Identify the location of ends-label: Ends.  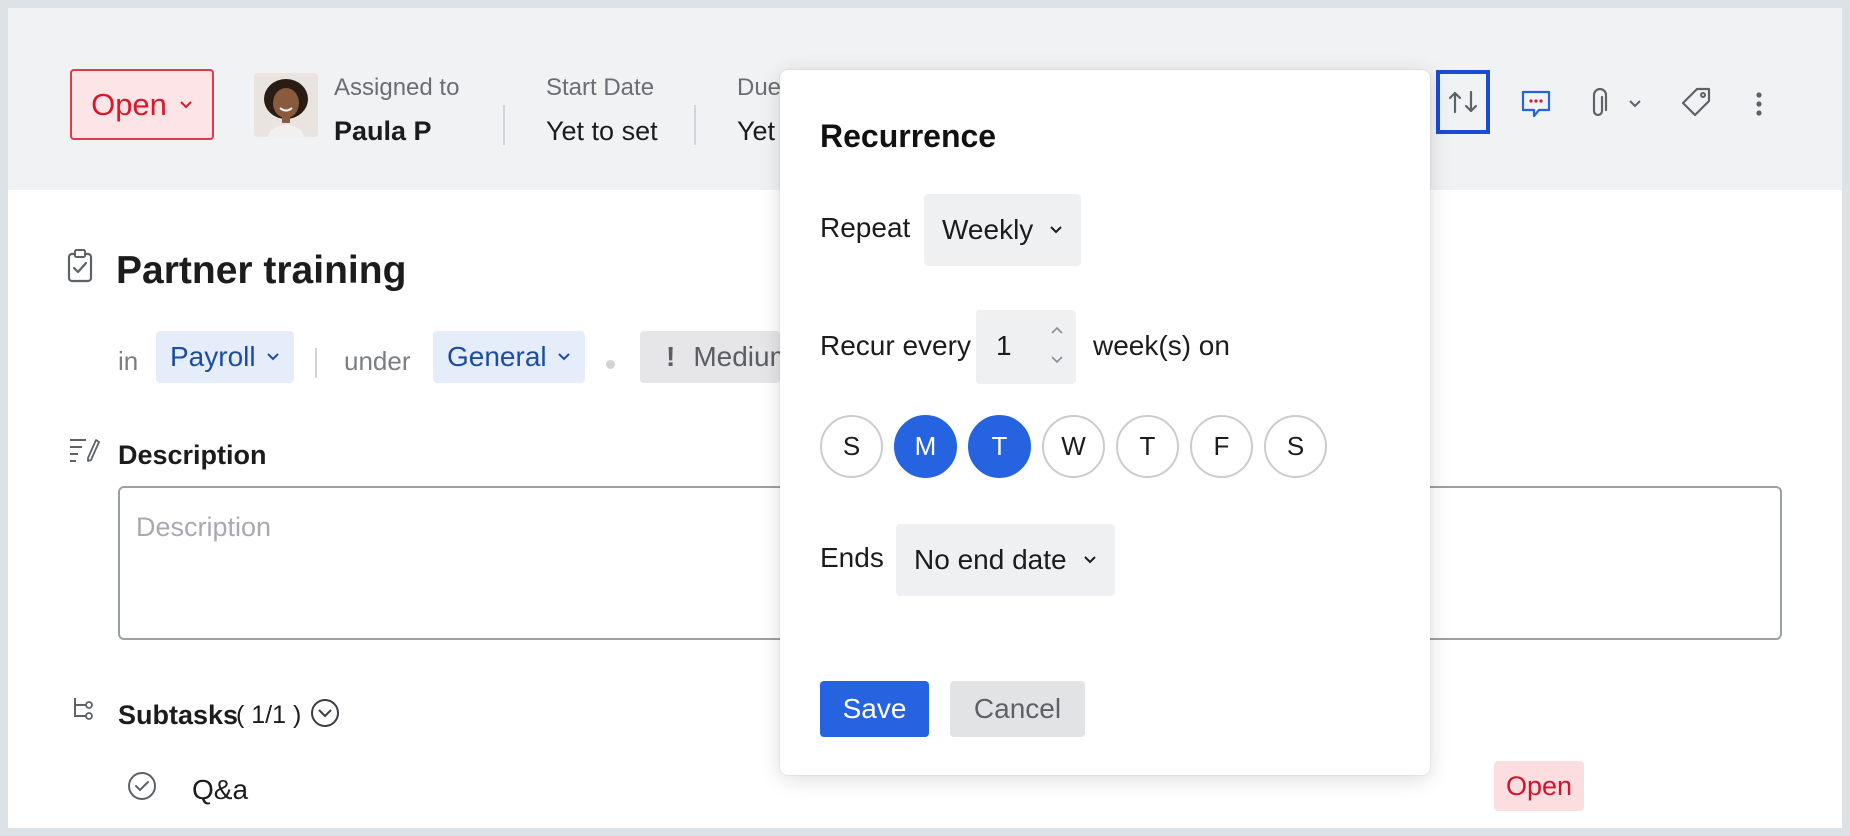
(852, 557).